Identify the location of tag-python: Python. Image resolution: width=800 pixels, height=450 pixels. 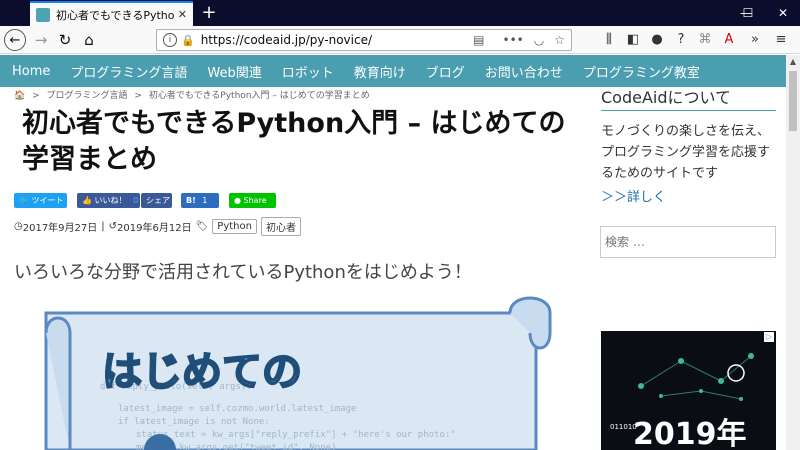
(234, 226).